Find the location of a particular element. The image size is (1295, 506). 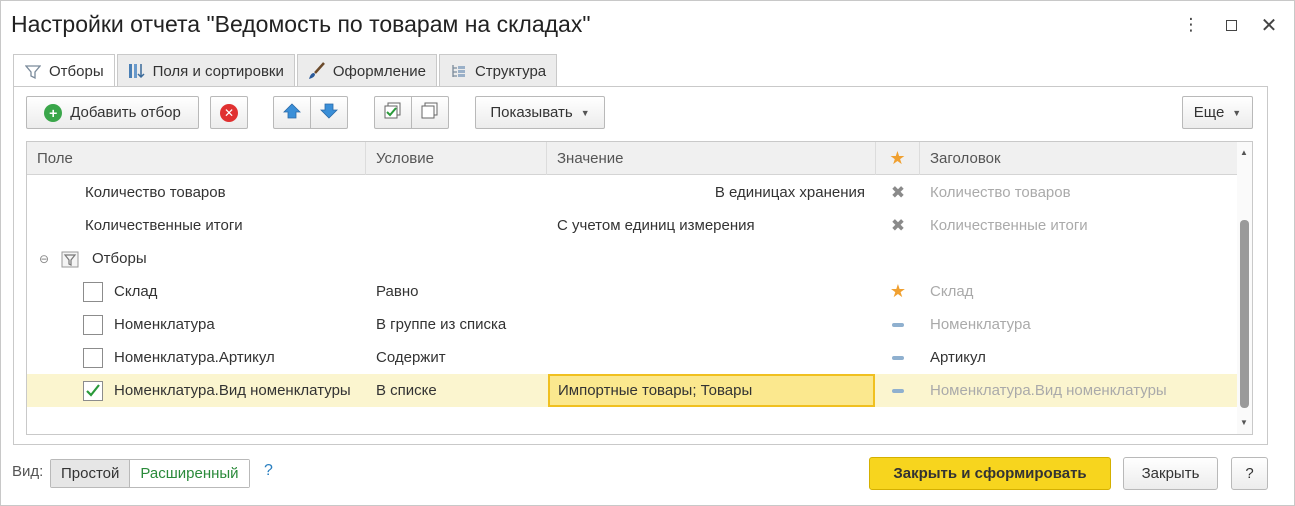

view-label: Вид: is located at coordinates (28, 471).